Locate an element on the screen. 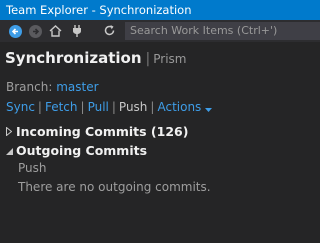  fetch-link: Fetch is located at coordinates (61, 107).